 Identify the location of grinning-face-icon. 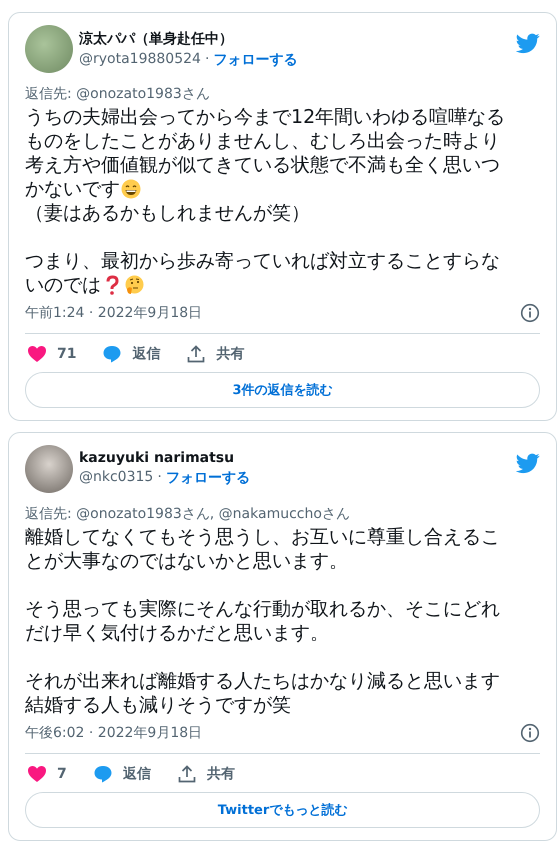
(131, 189).